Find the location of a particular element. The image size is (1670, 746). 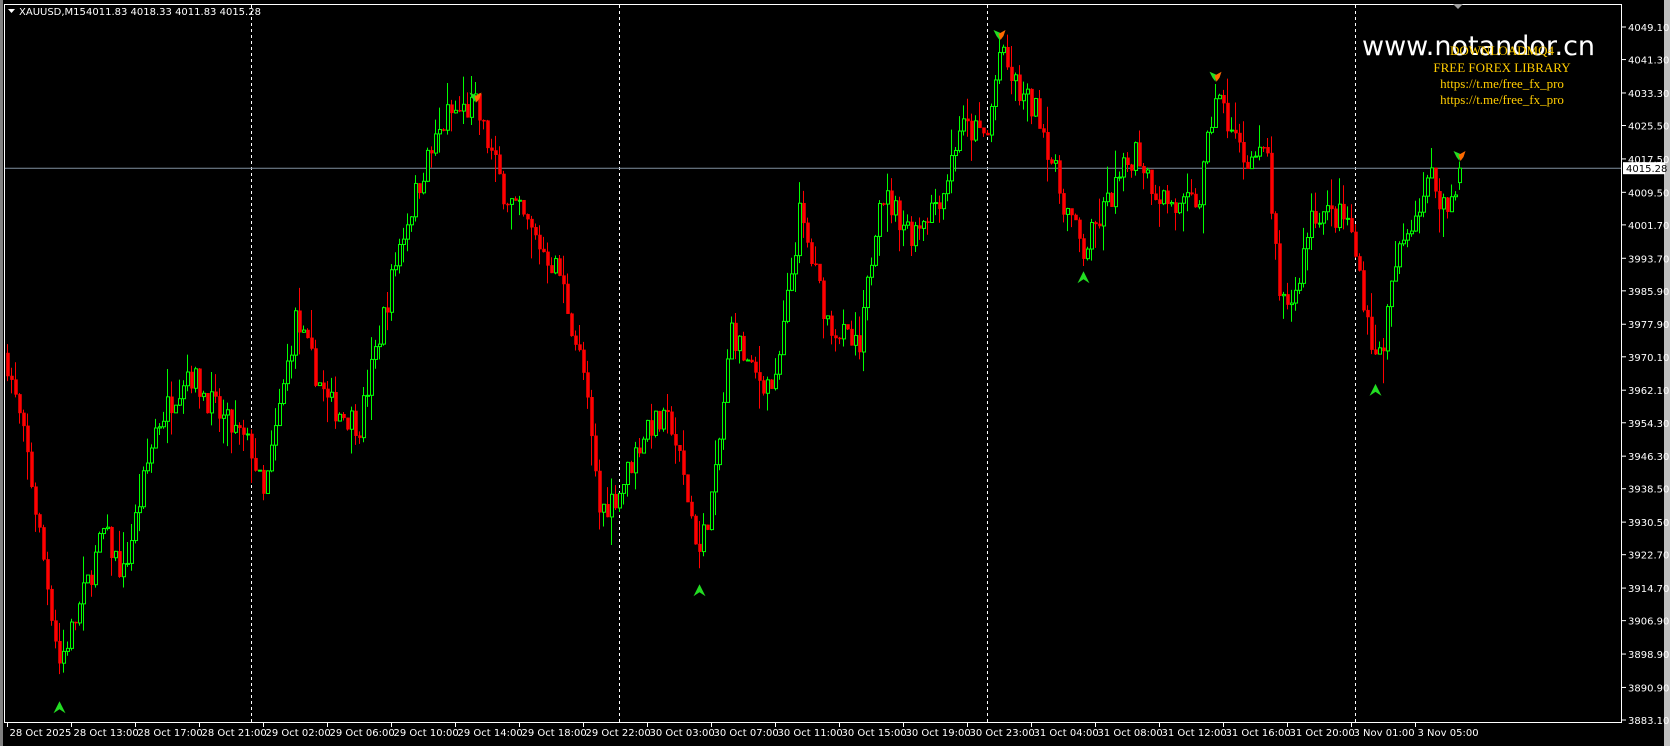

time-tick-label: 29 Oct 14:00 is located at coordinates (490, 733).